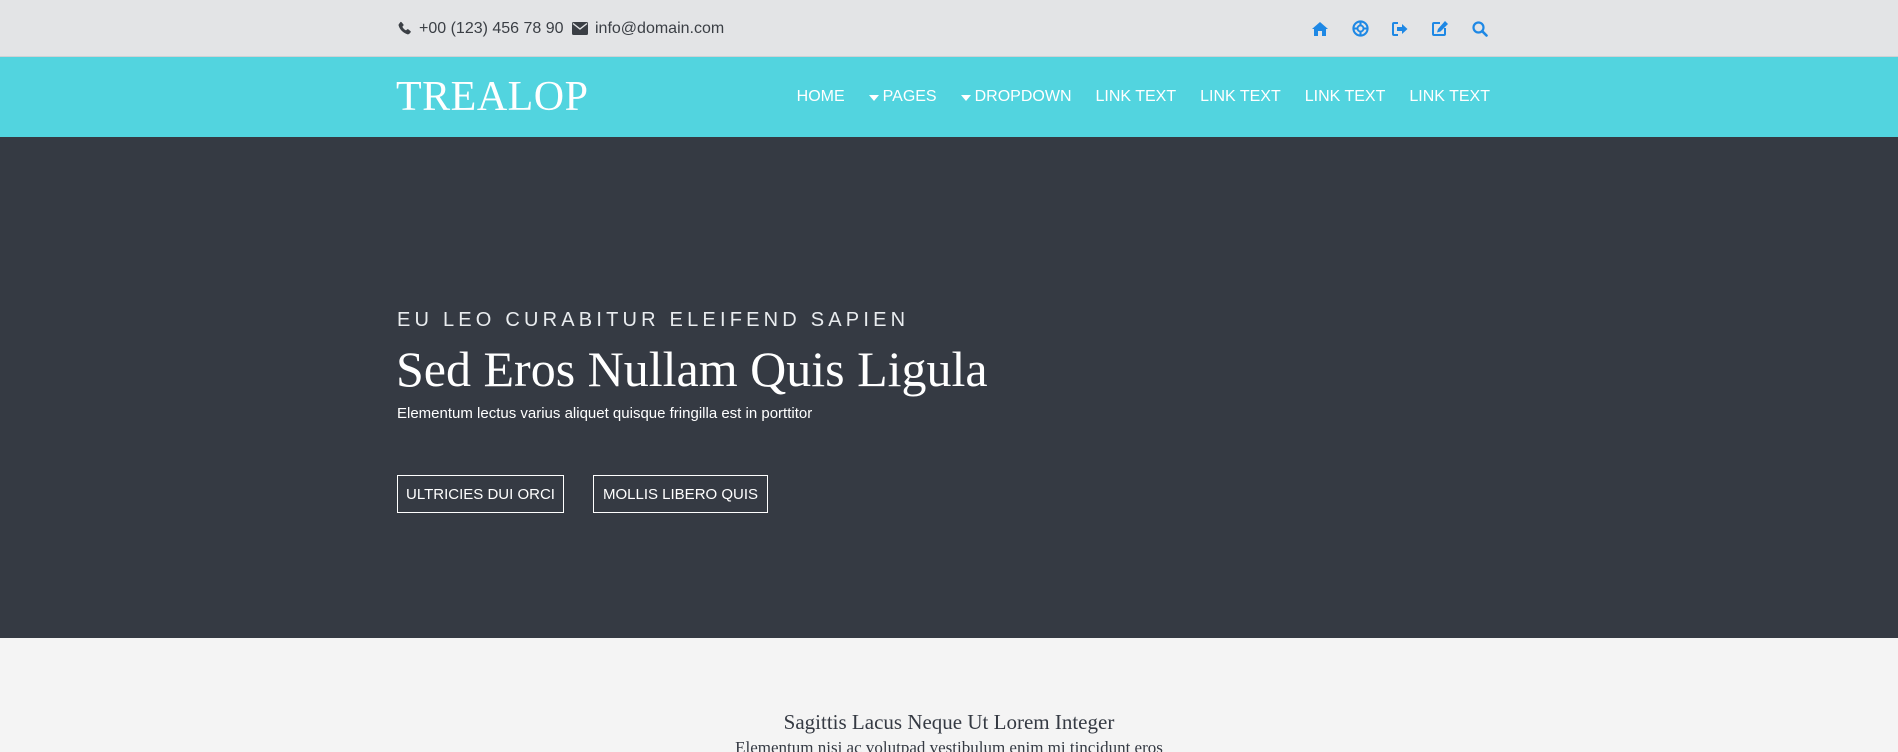 The width and height of the screenshot is (1898, 752). What do you see at coordinates (480, 494) in the screenshot?
I see `hero-primary-button: ULTRICIES DUI ORCI` at bounding box center [480, 494].